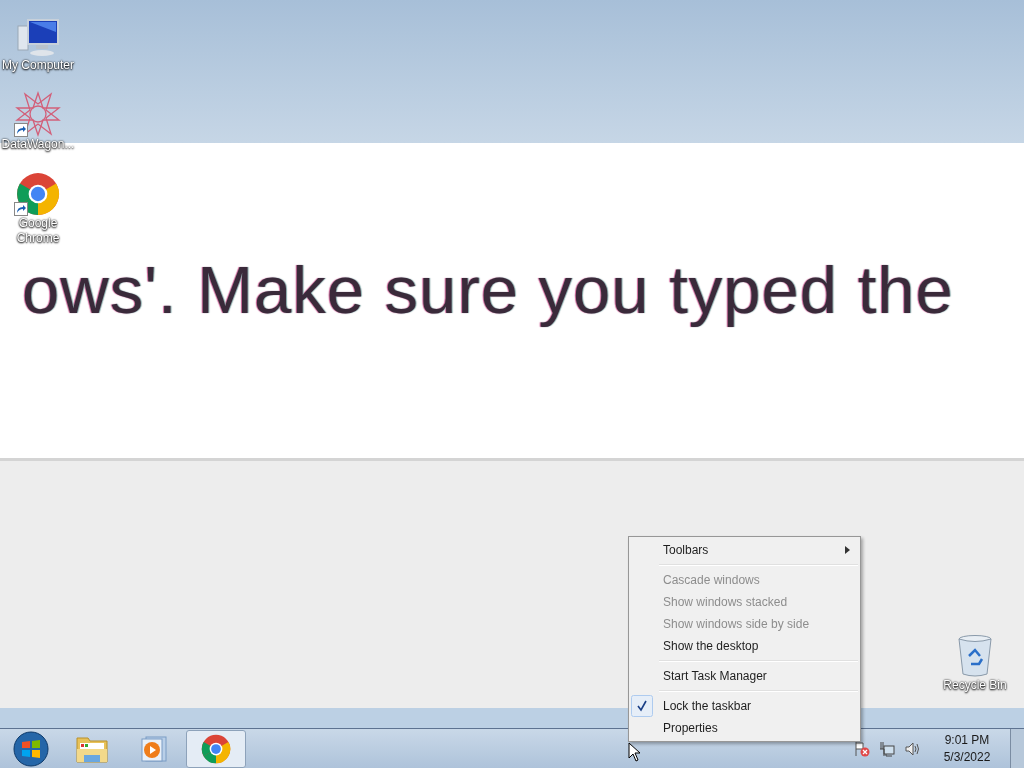  Describe the element at coordinates (887, 748) in the screenshot. I see `network-icon` at that location.